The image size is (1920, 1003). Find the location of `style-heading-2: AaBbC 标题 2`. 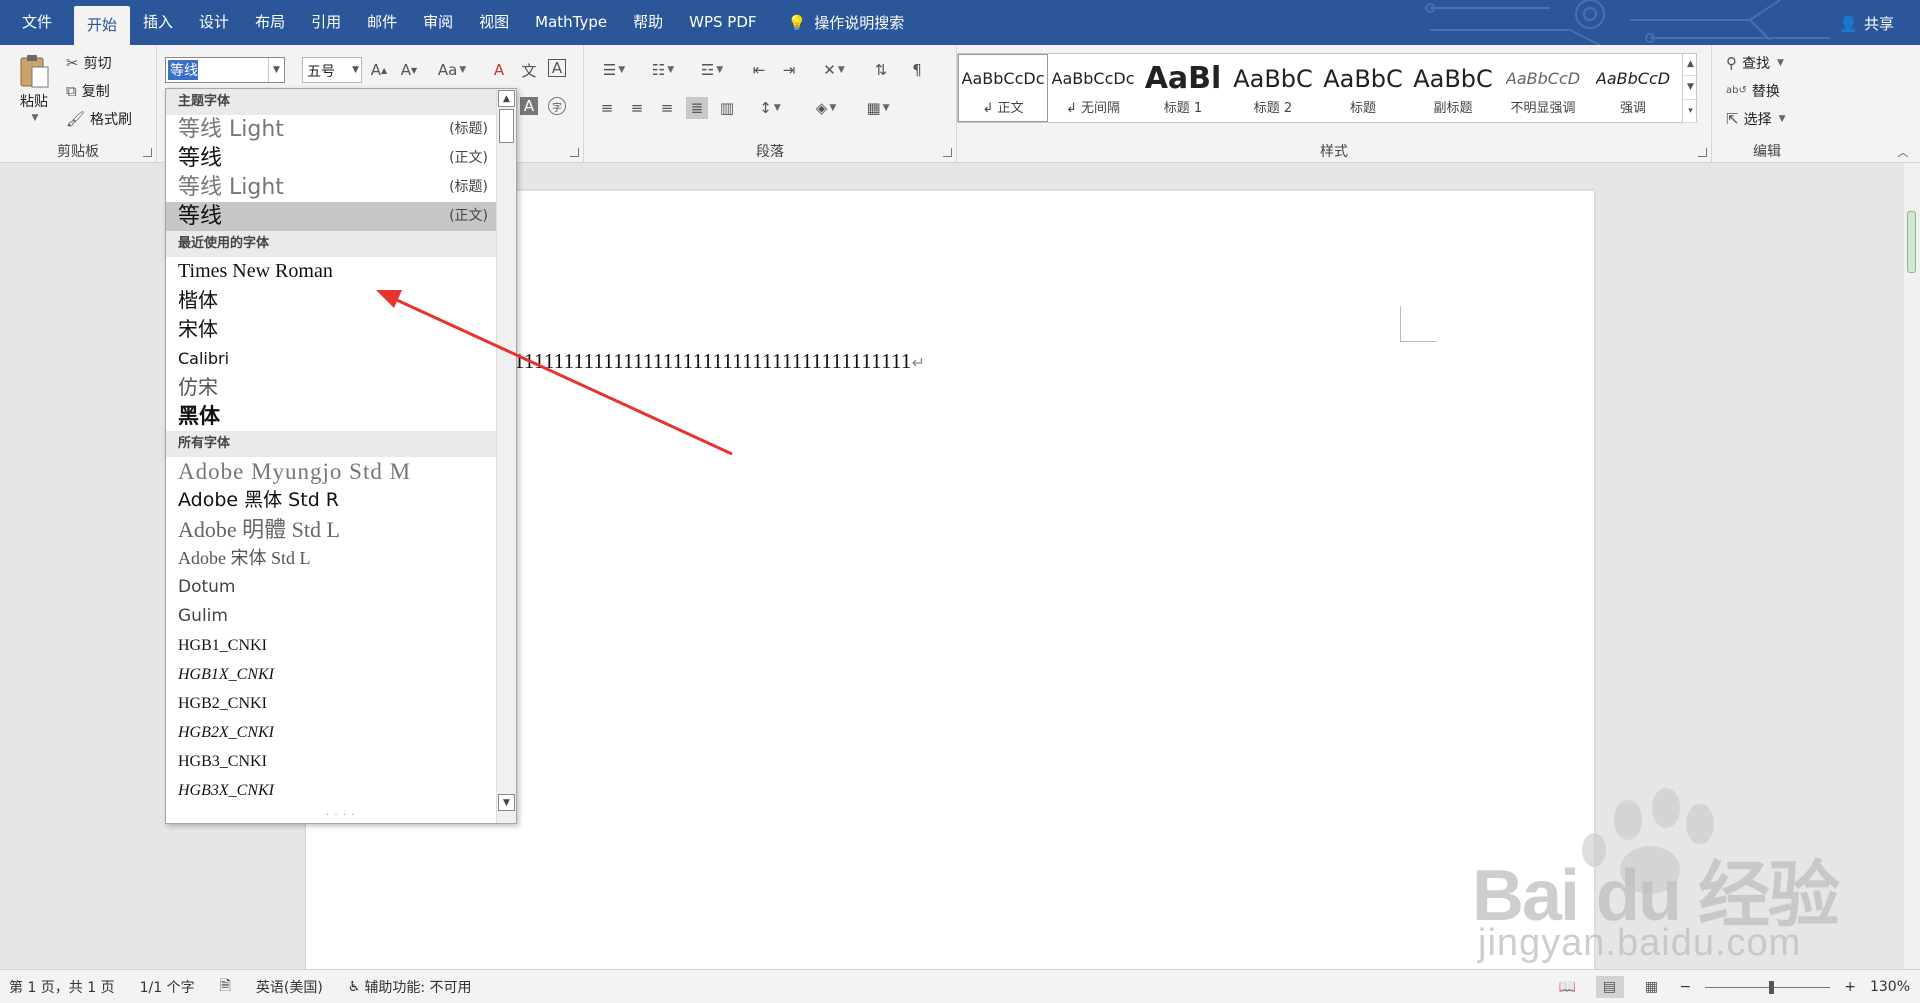

style-heading-2: AaBbC 标题 2 is located at coordinates (1273, 88).